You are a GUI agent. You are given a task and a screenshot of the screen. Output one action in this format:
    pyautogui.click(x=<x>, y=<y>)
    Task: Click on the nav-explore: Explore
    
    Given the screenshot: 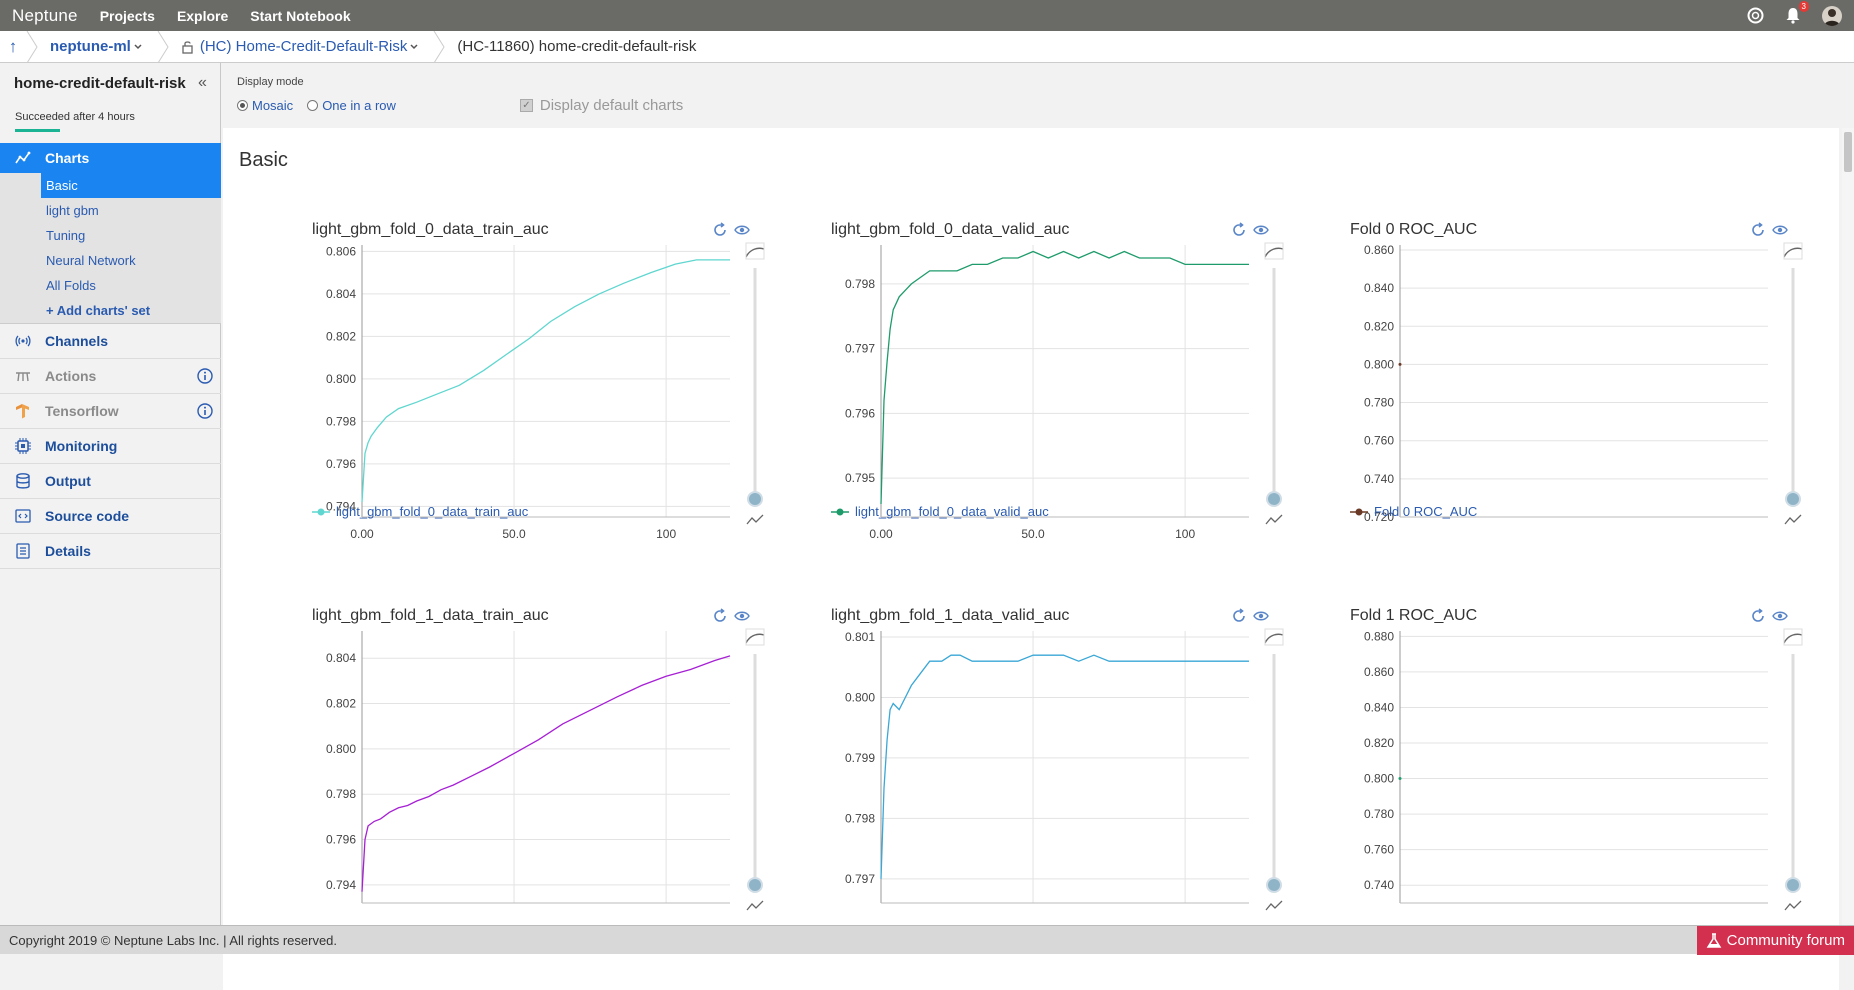 What is the action you would take?
    pyautogui.click(x=202, y=16)
    